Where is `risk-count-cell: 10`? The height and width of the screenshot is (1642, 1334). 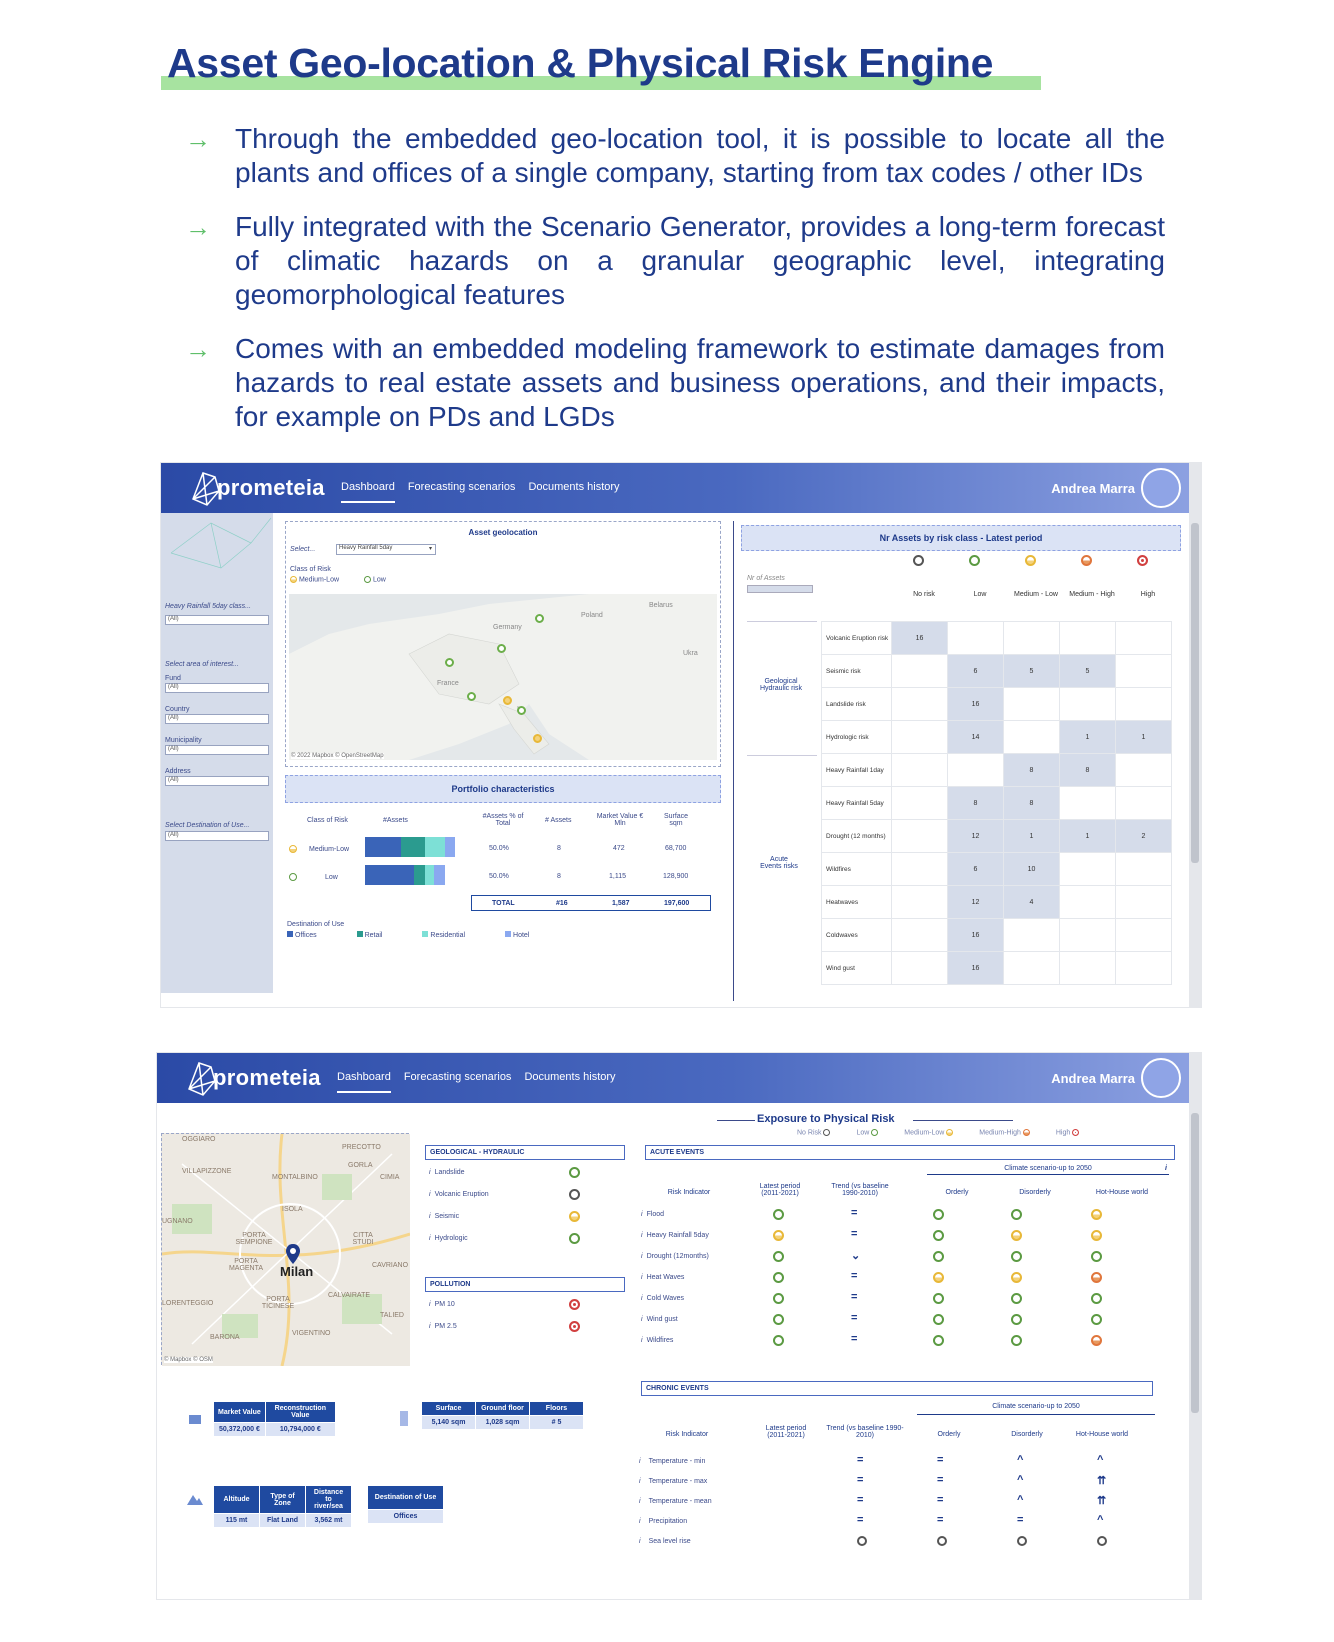
risk-count-cell: 10 is located at coordinates (1031, 869).